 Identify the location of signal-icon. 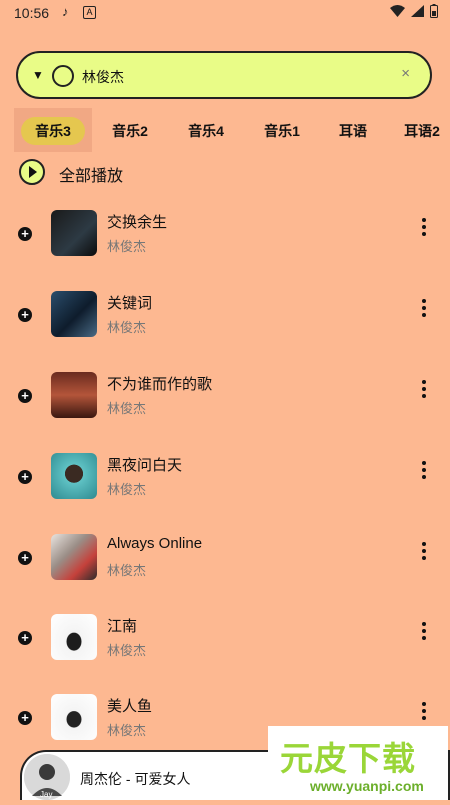
(417, 11).